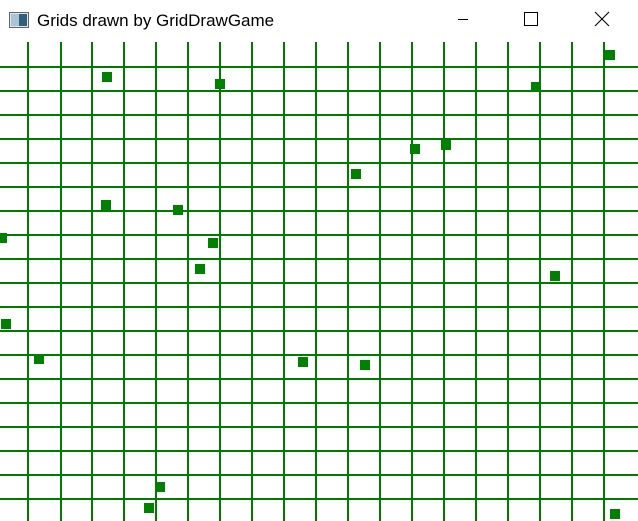 Image resolution: width=638 pixels, height=521 pixels. What do you see at coordinates (319, 21) in the screenshot?
I see `title-bar: Grids drawn by GridDrawGame` at bounding box center [319, 21].